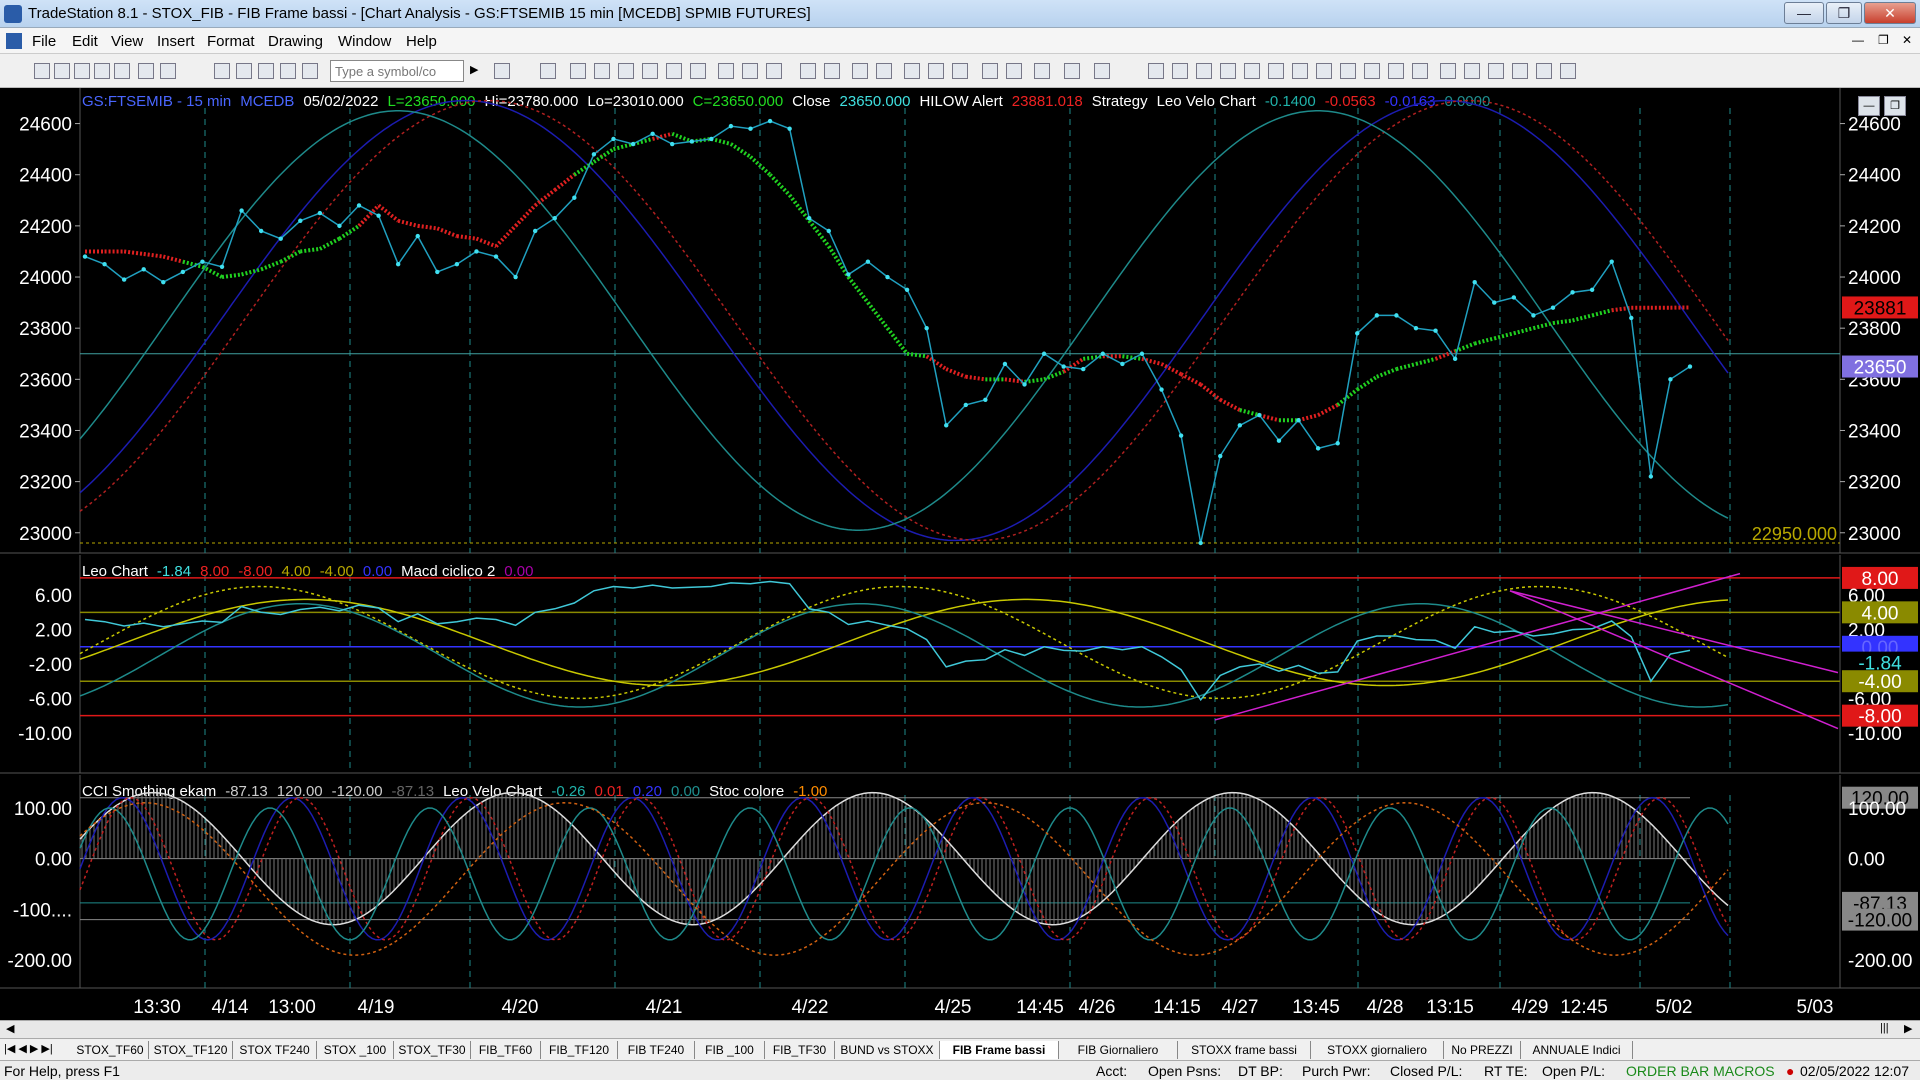 The image size is (1920, 1080). What do you see at coordinates (730, 1050) in the screenshot?
I see `tab-fib-100: FIB _100` at bounding box center [730, 1050].